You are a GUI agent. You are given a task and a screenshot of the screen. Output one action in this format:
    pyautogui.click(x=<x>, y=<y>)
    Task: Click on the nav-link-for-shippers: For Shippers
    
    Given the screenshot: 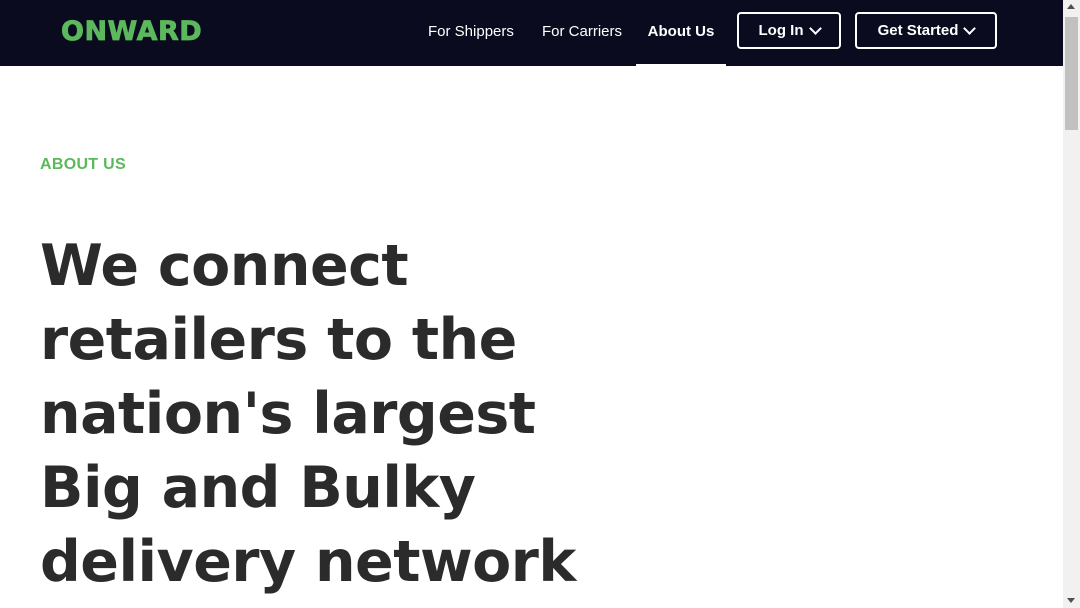 What is the action you would take?
    pyautogui.click(x=471, y=33)
    